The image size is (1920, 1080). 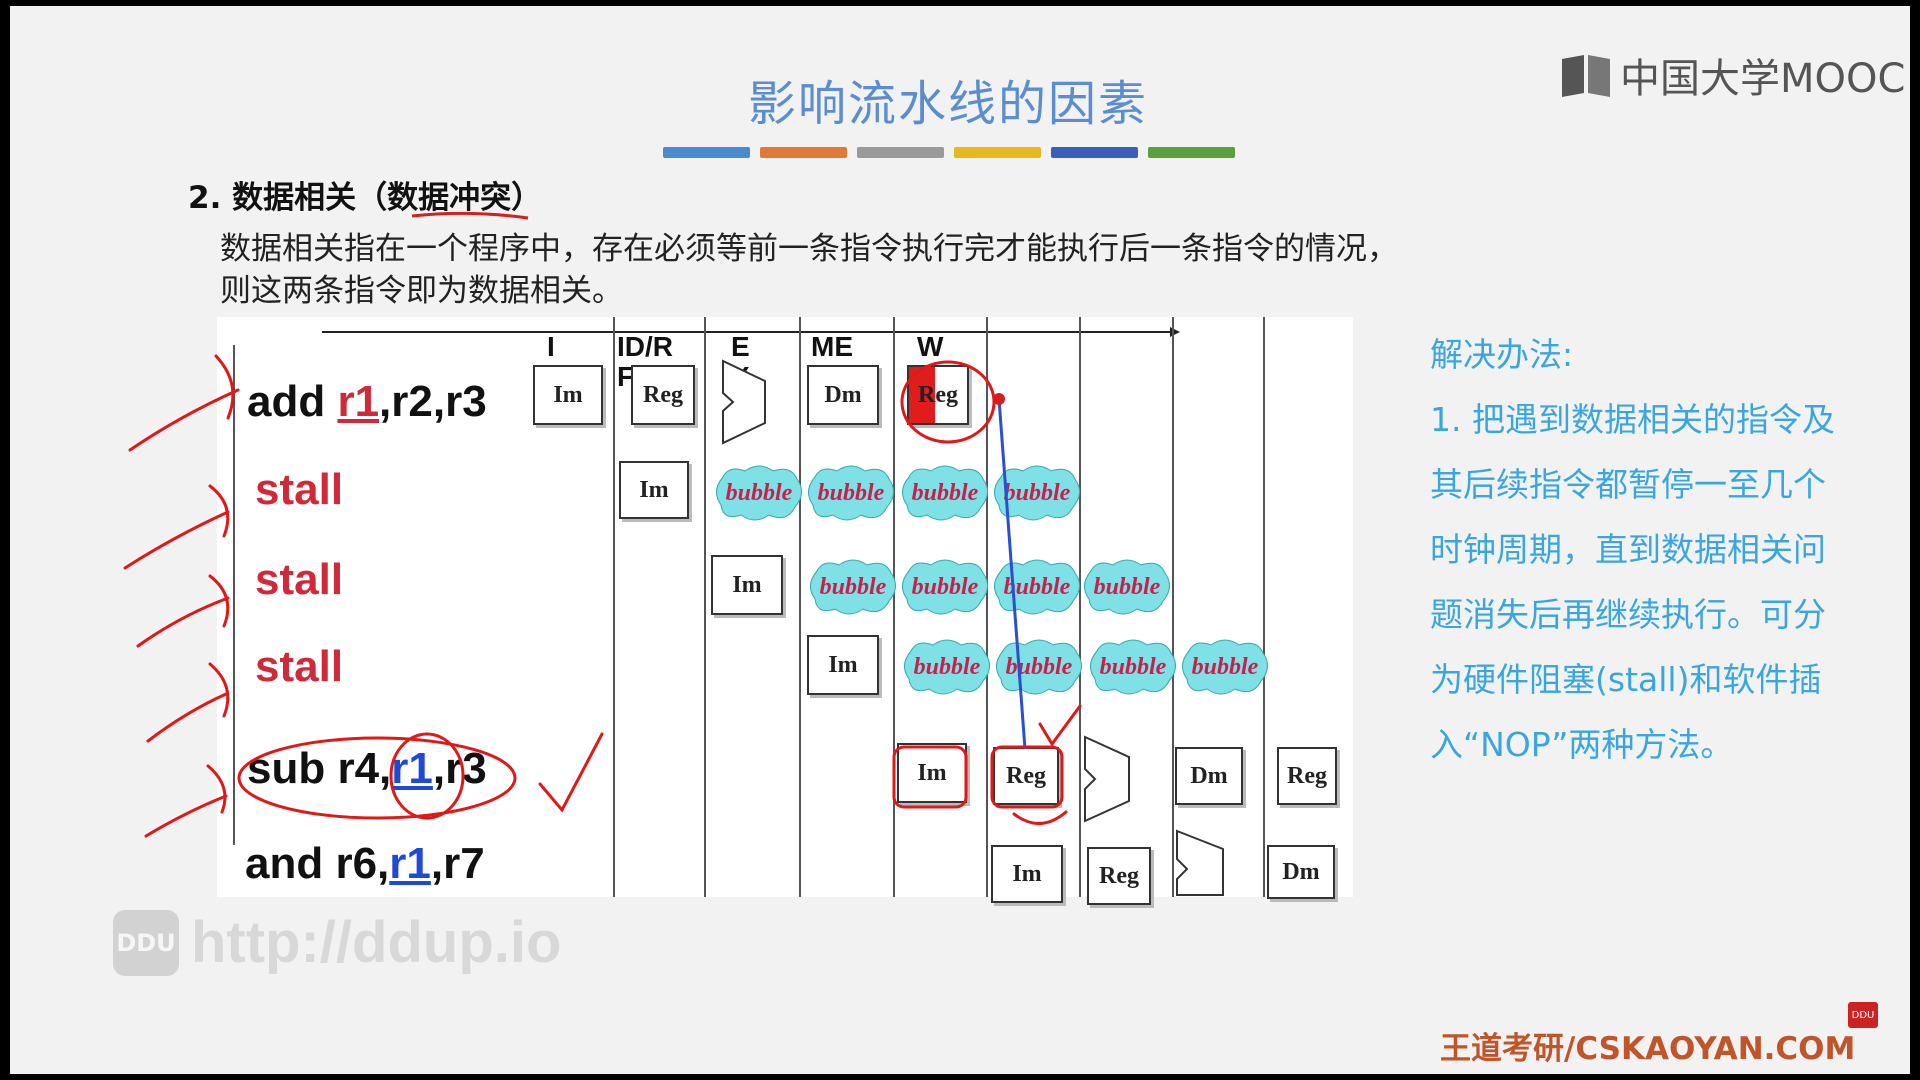 I want to click on solution-line: 题消失后再继续执行。可分, so click(x=1628, y=614).